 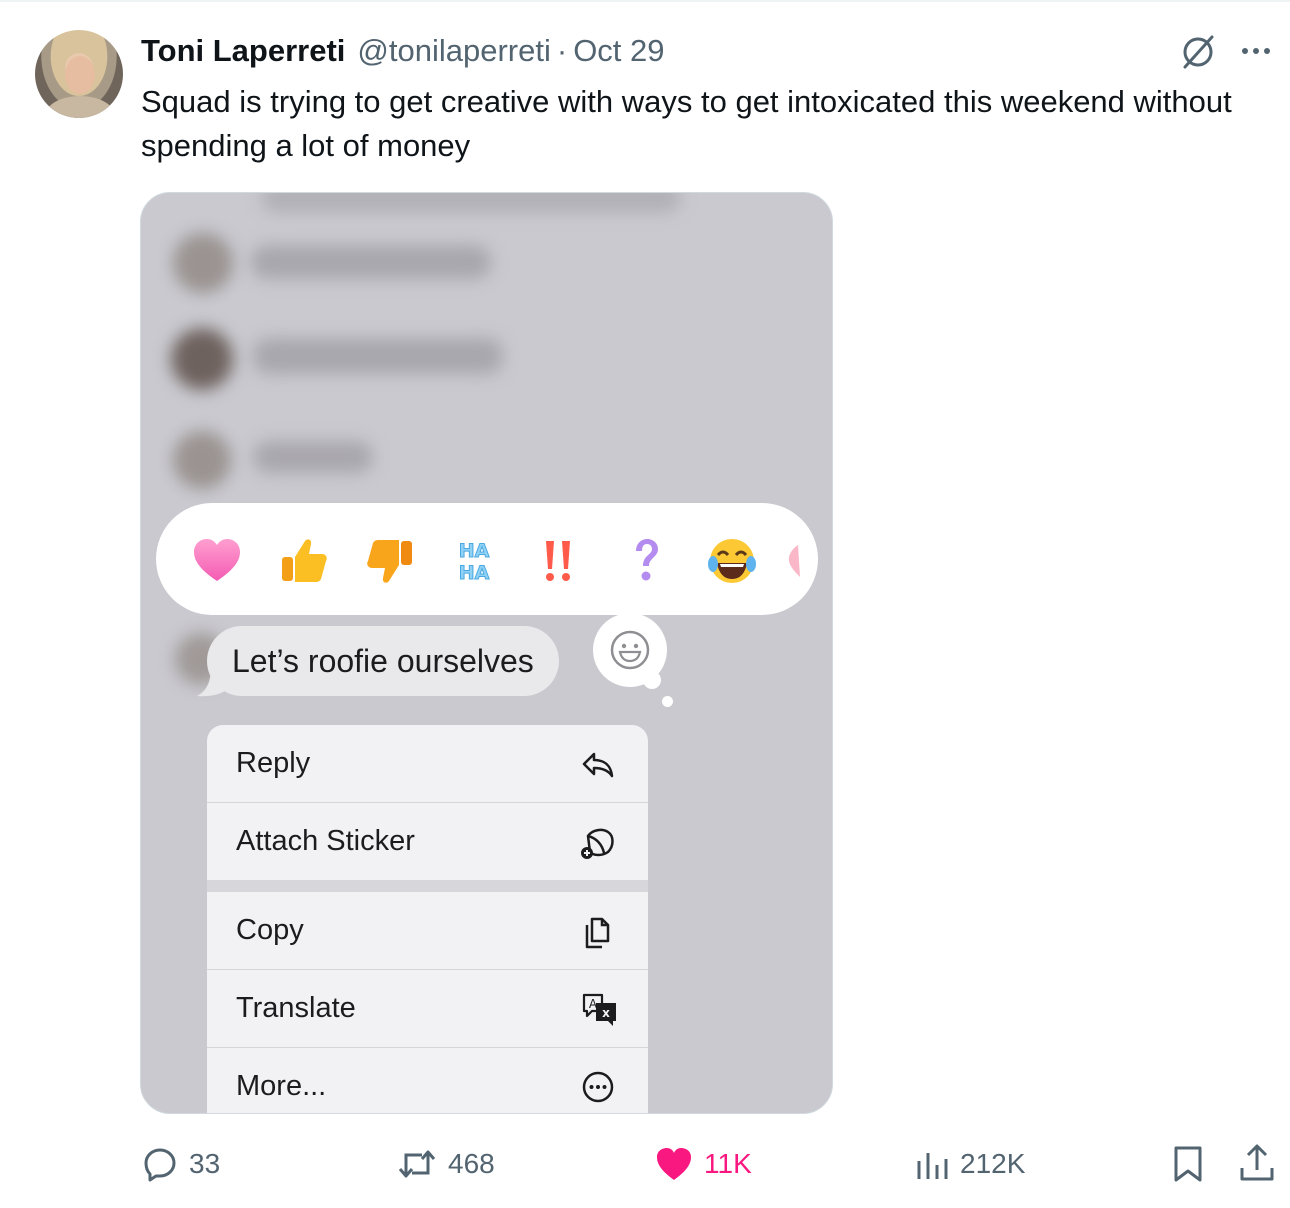 I want to click on views-button: 212K, so click(x=969, y=1164).